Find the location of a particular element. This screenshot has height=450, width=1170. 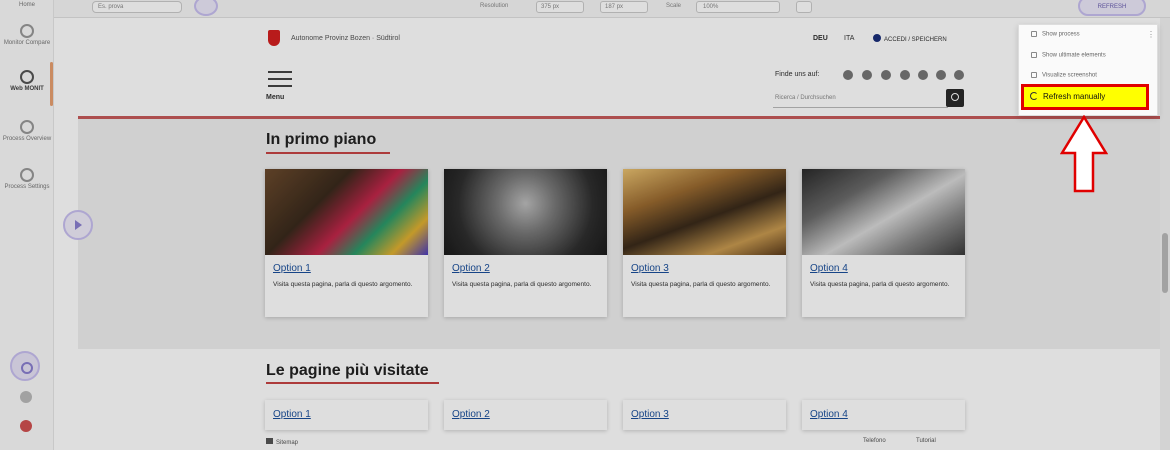

facebook-icon is located at coordinates (848, 75).